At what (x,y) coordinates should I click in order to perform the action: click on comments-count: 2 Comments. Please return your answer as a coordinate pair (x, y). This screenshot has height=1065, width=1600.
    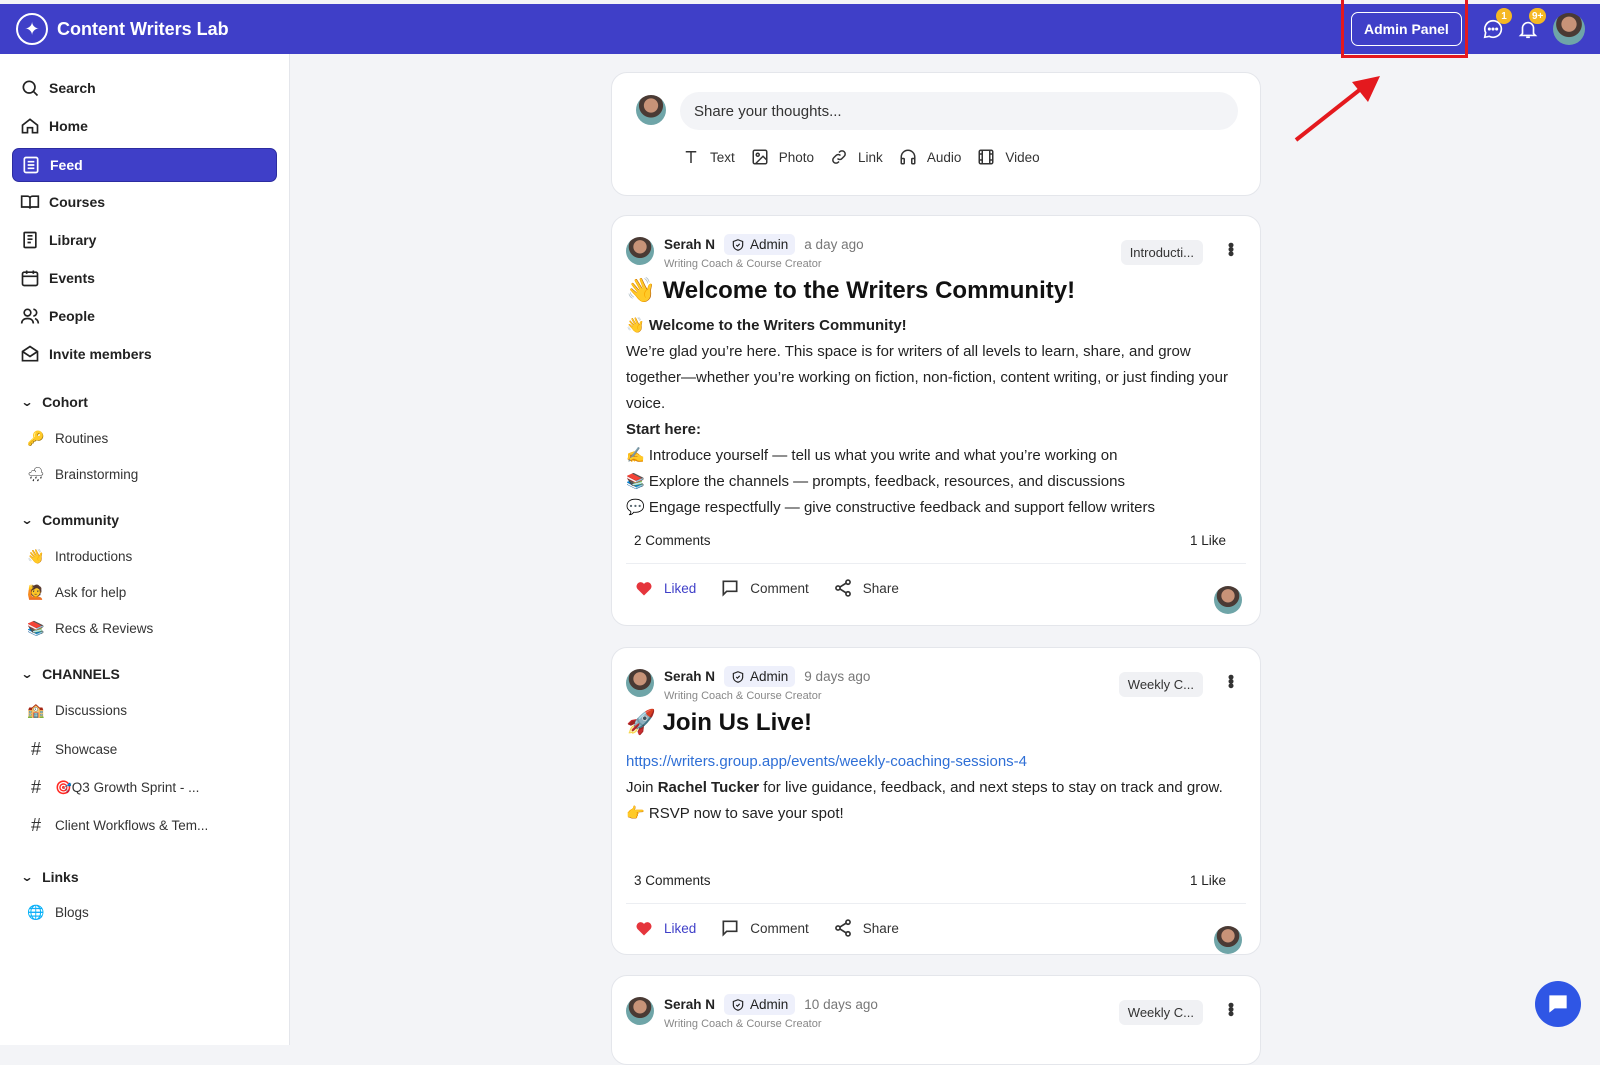
    Looking at the image, I should click on (672, 540).